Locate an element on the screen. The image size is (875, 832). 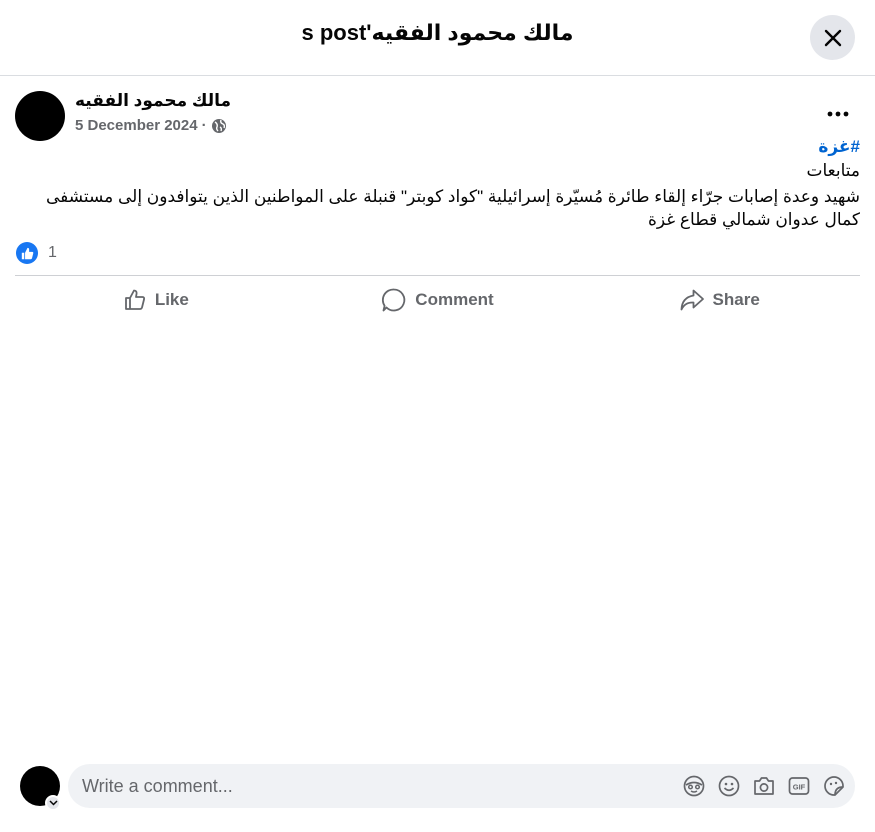
comment-composer: GIF is located at coordinates (461, 786).